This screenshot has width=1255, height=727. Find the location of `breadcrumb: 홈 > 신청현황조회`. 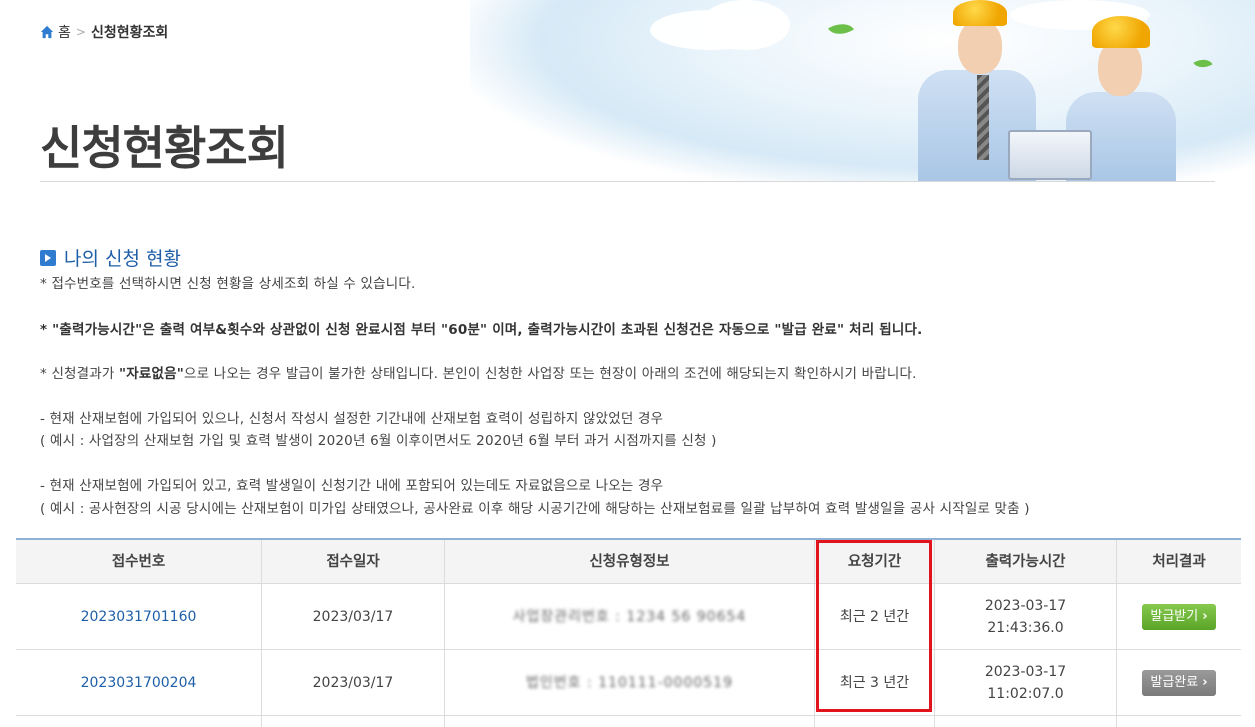

breadcrumb: 홈 > 신청현황조회 is located at coordinates (104, 32).